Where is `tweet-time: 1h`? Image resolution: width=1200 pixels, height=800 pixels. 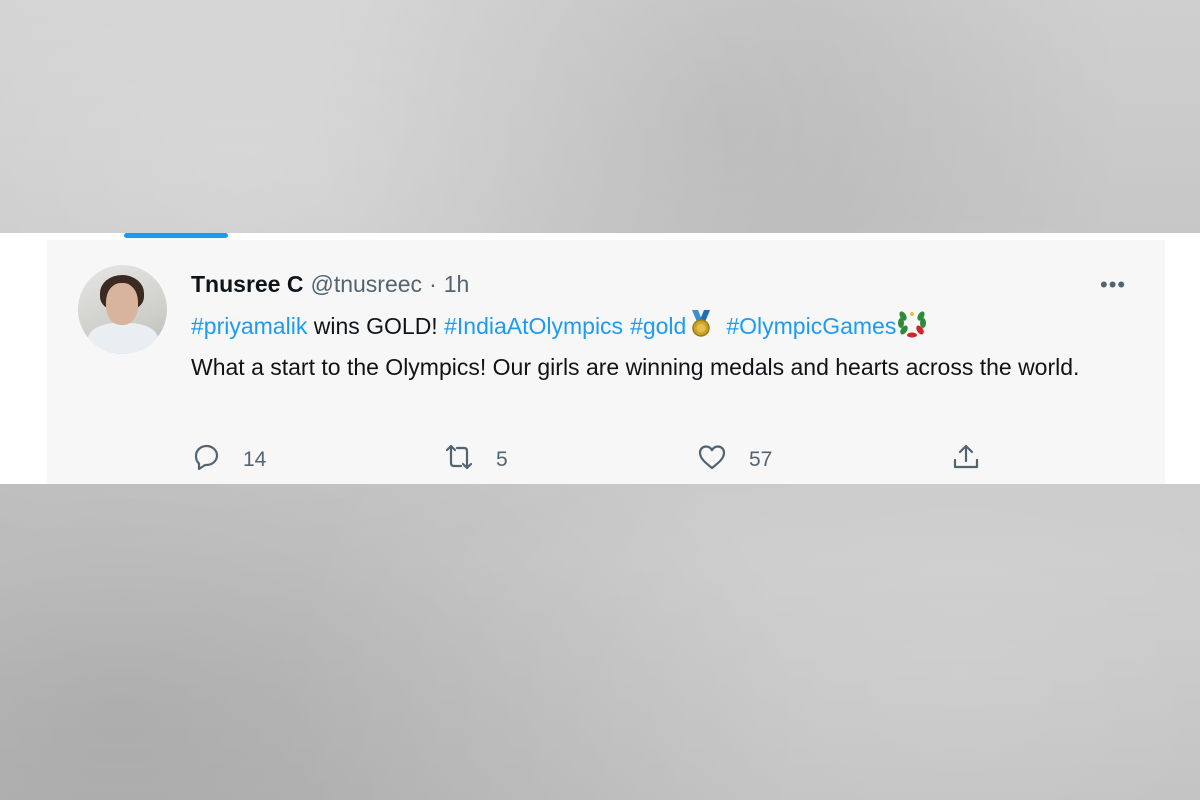 tweet-time: 1h is located at coordinates (457, 284).